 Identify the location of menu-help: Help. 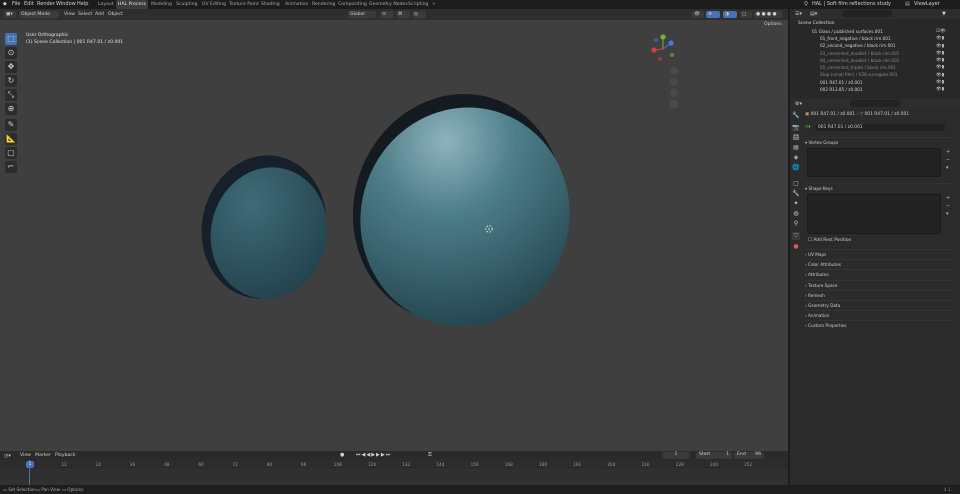
(82, 4).